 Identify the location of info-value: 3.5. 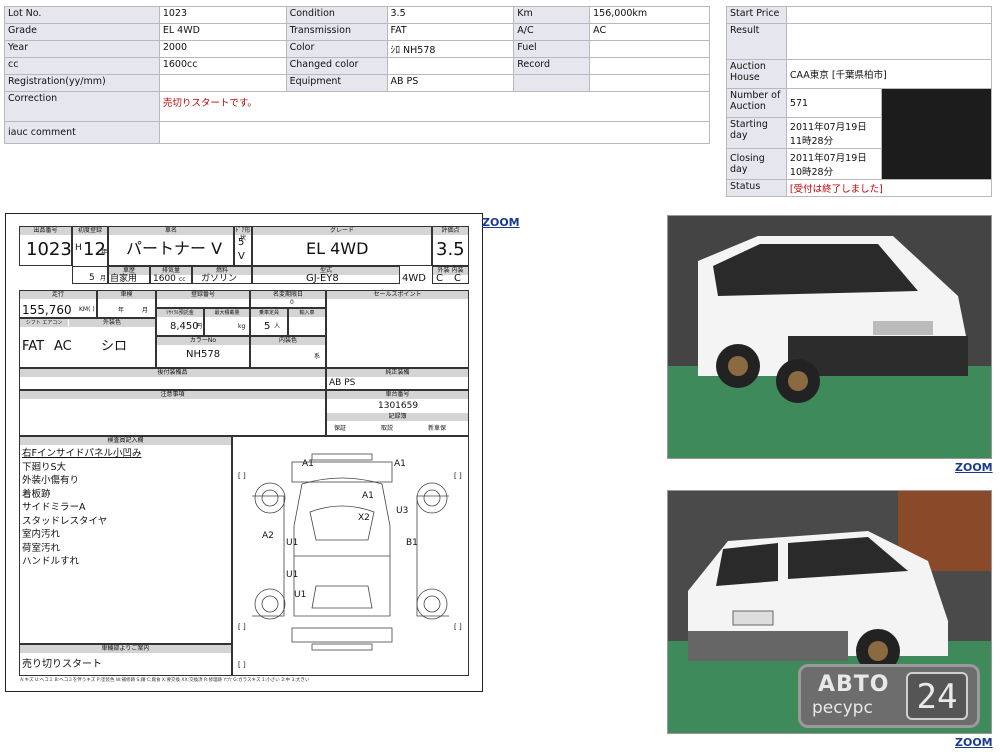
(450, 15).